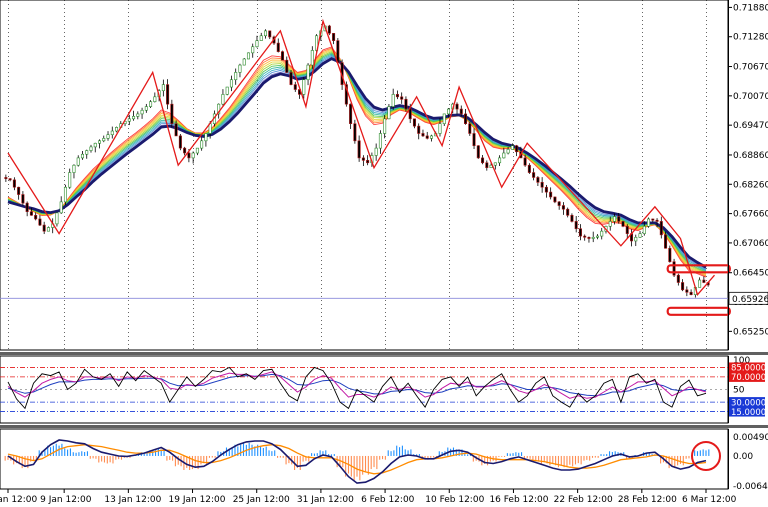 The image size is (768, 507). Describe the element at coordinates (750, 185) in the screenshot. I see `price-tick-label: 0.68260` at that location.